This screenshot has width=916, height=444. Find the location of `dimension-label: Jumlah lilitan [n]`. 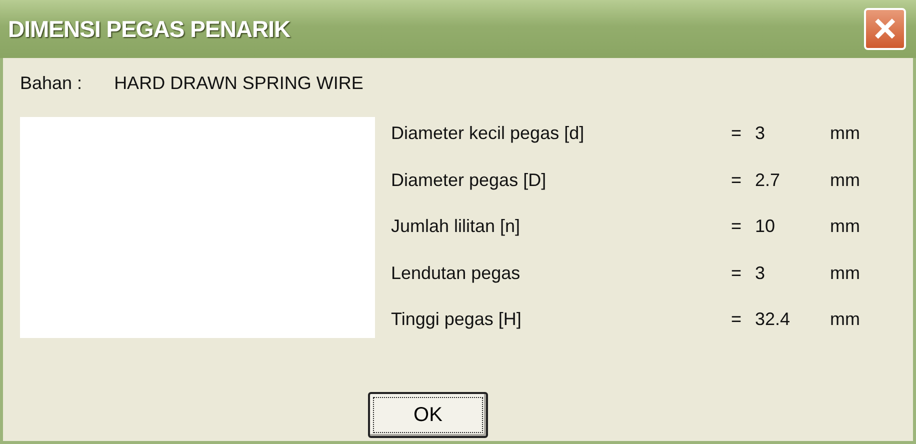

dimension-label: Jumlah lilitan [n] is located at coordinates (456, 226).